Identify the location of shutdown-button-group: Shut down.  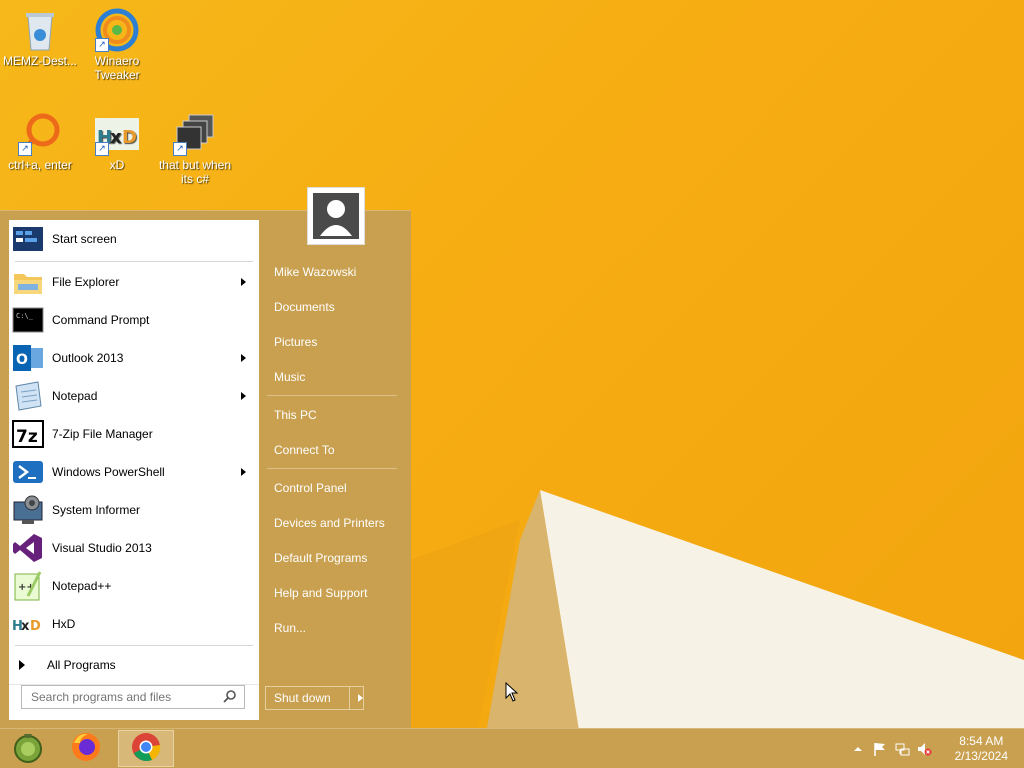
(314, 698).